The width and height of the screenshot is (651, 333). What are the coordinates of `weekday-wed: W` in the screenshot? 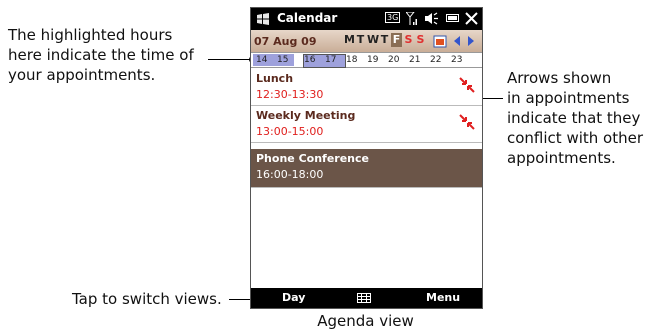 It's located at (373, 40).